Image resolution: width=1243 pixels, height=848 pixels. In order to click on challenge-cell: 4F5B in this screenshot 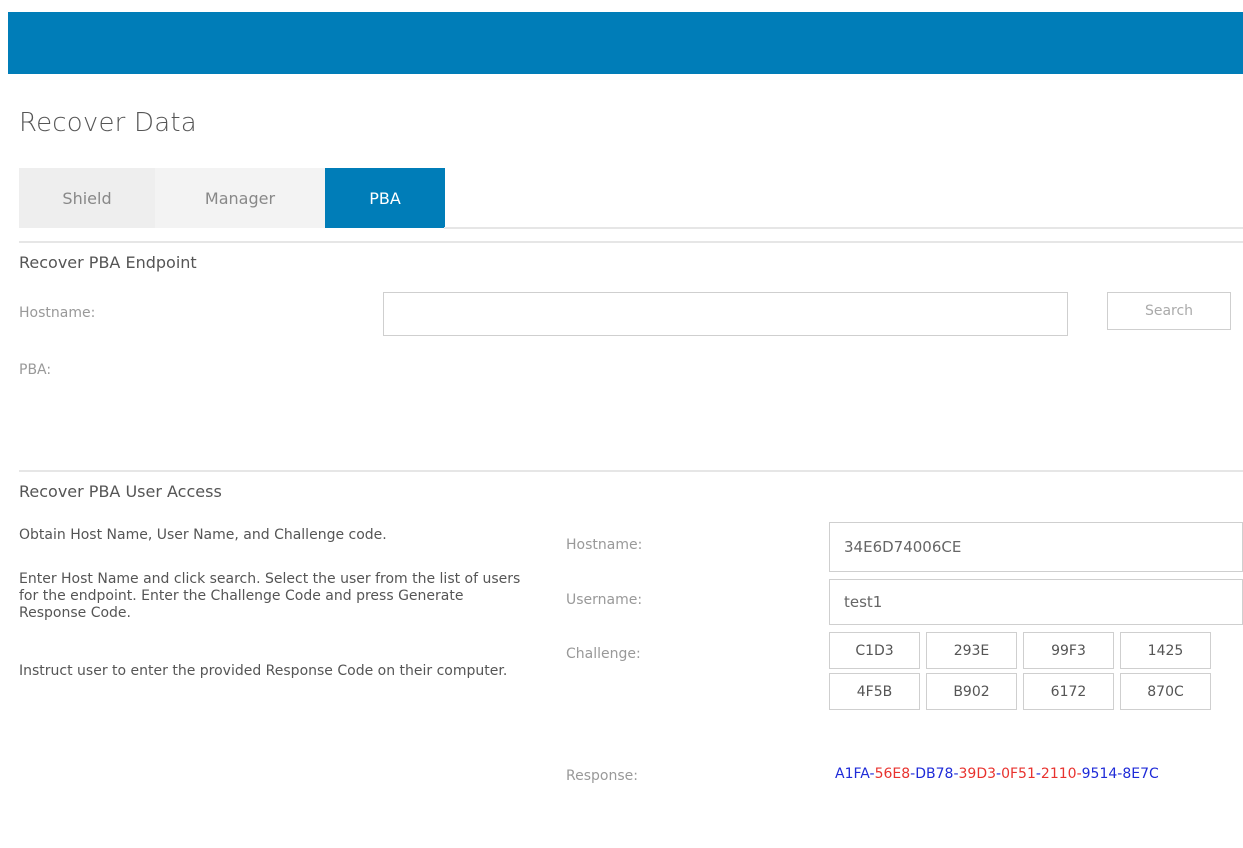, I will do `click(874, 691)`.